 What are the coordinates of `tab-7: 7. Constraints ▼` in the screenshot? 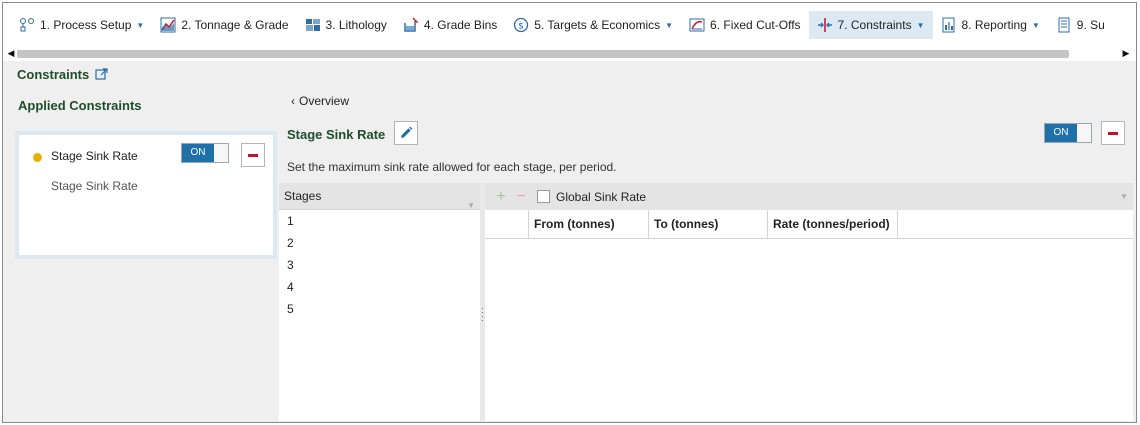 It's located at (870, 25).